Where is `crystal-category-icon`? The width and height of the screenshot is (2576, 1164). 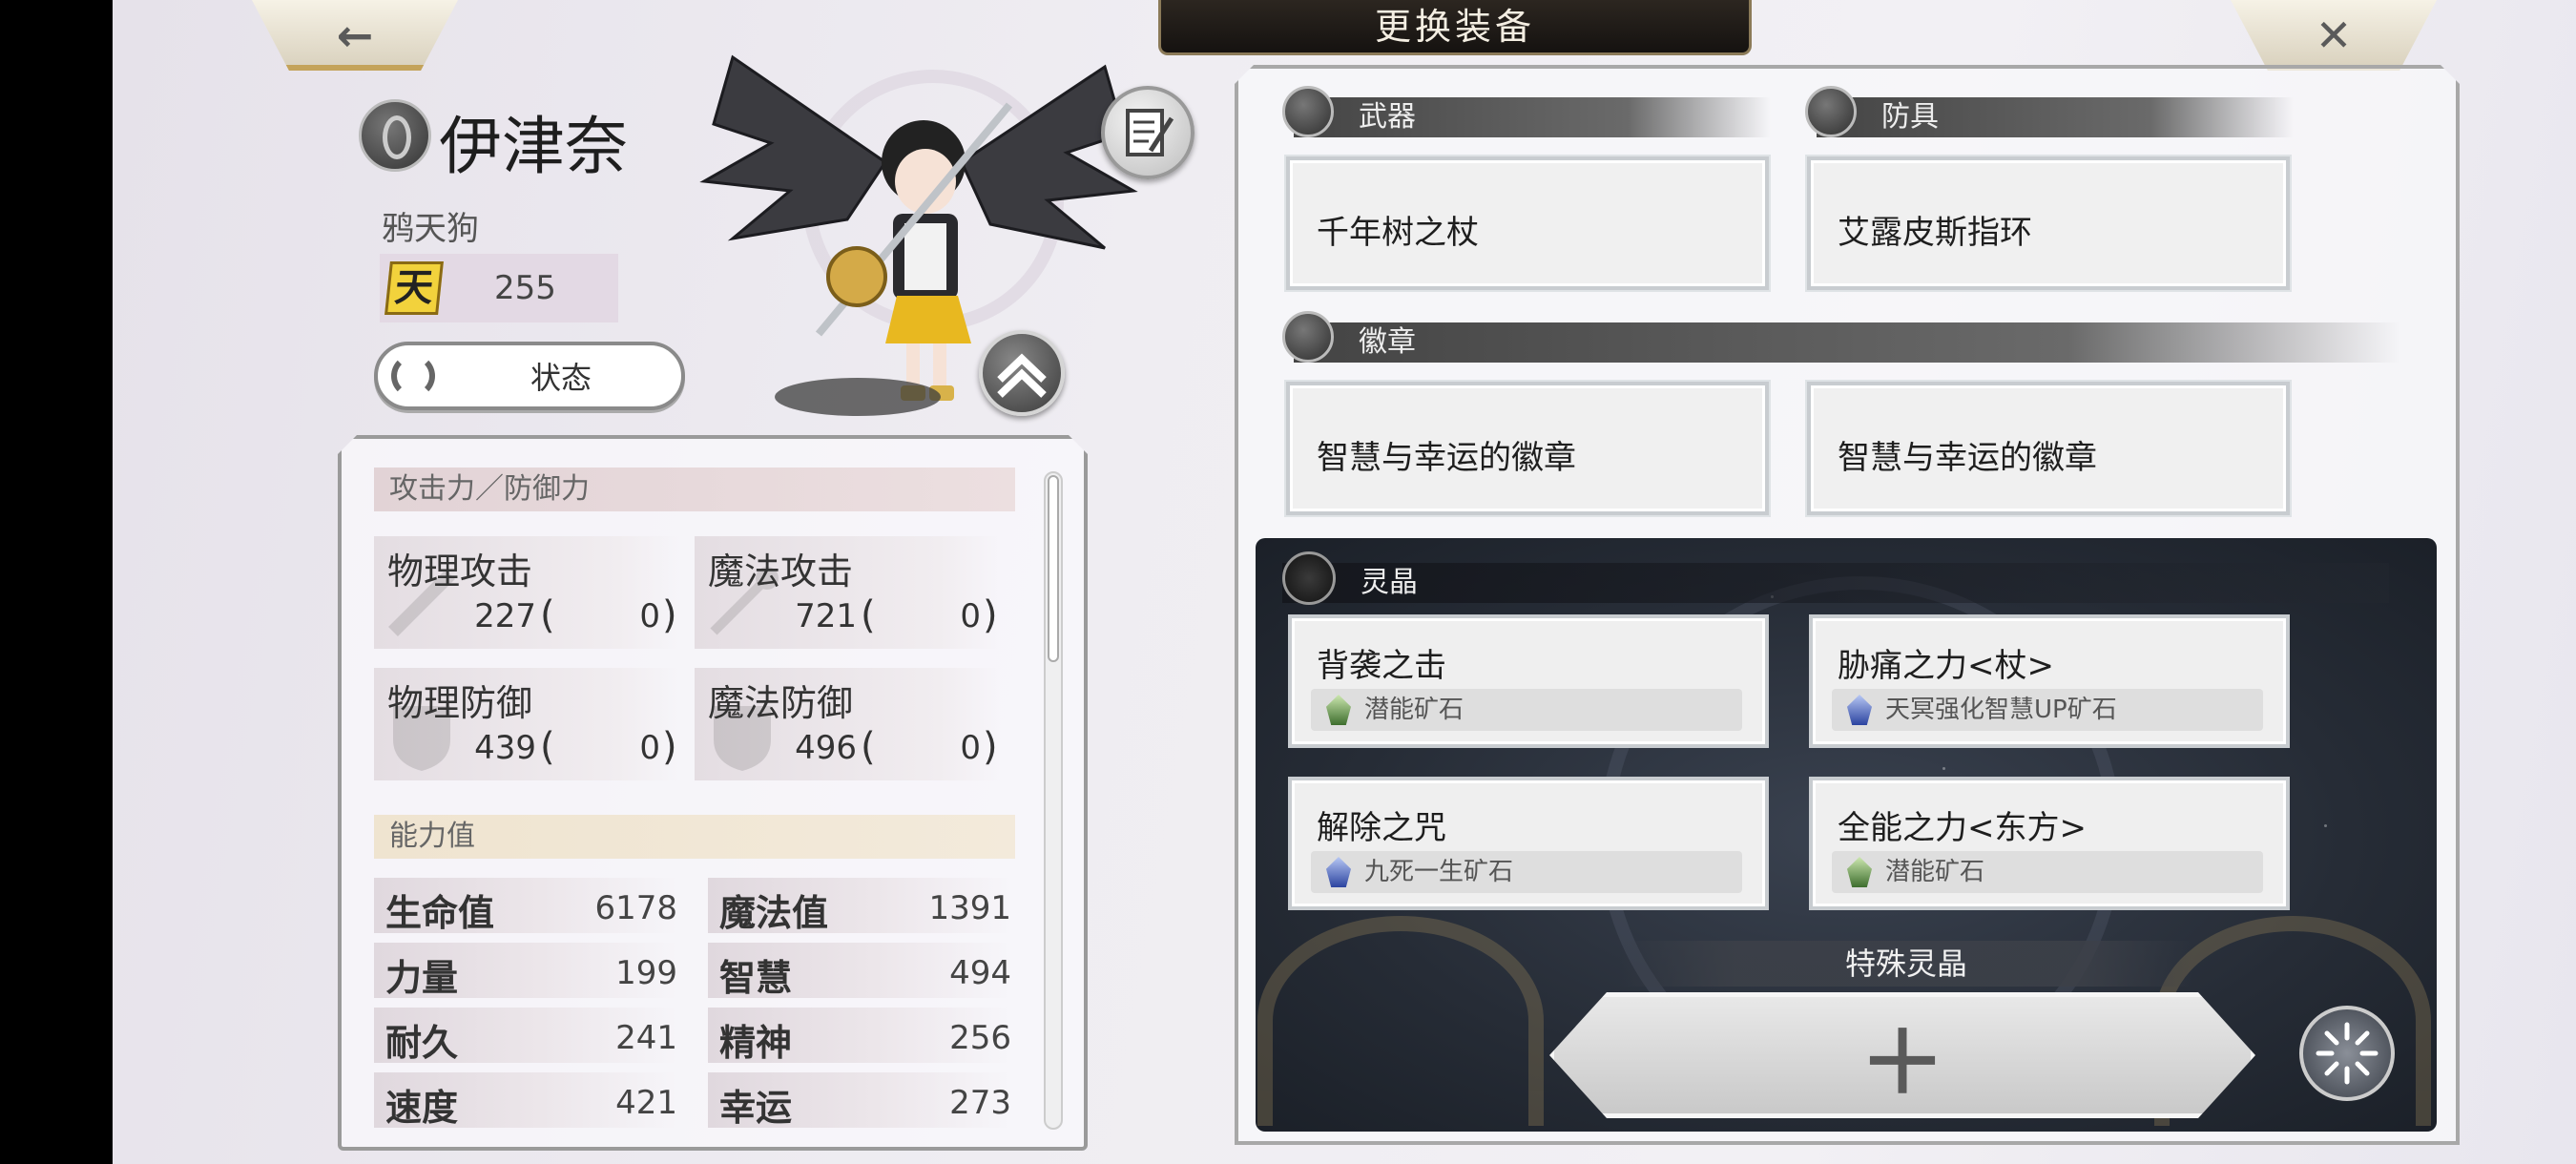
crystal-category-icon is located at coordinates (1309, 578).